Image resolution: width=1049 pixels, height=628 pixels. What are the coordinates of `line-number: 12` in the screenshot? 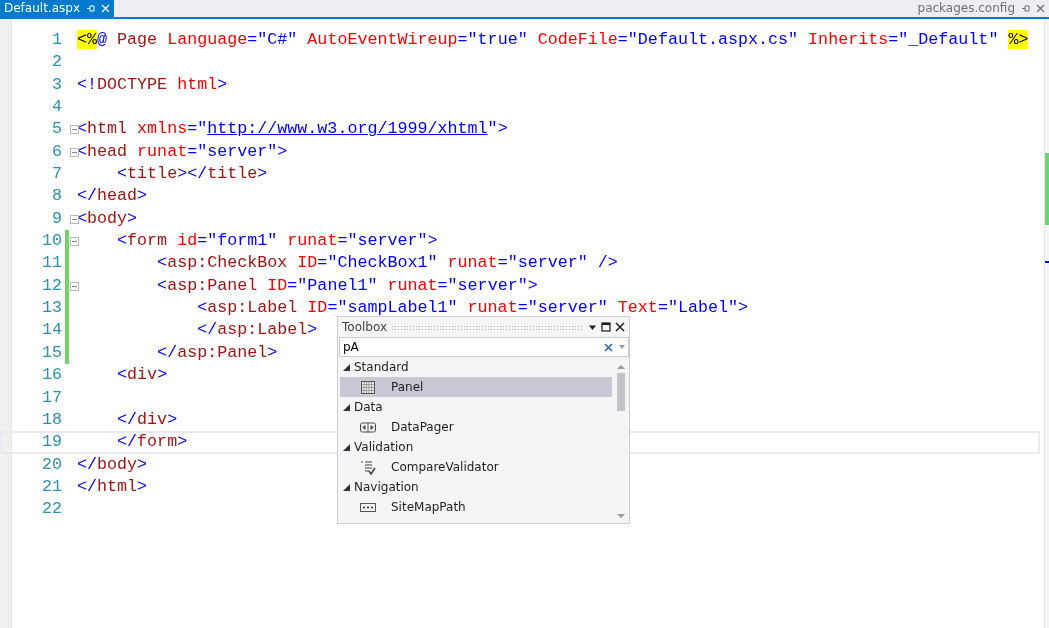 It's located at (51, 285).